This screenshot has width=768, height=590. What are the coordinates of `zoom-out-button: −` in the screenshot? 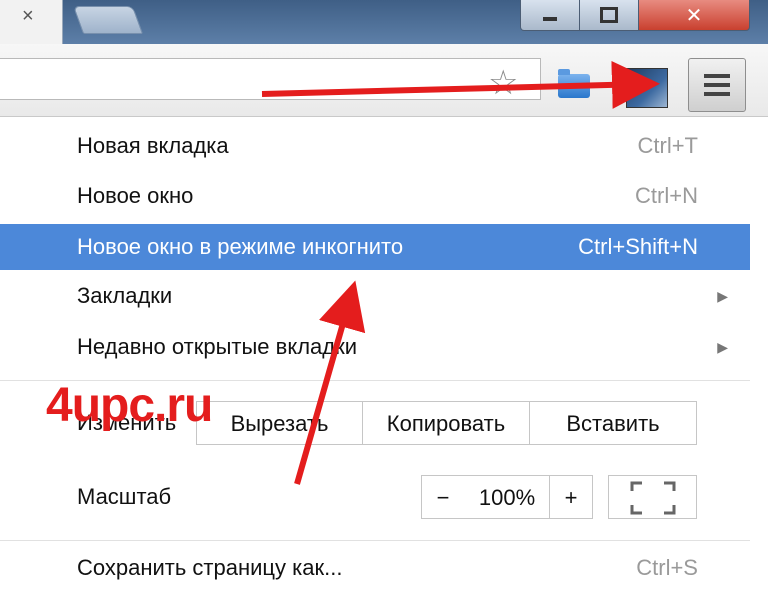 It's located at (443, 497).